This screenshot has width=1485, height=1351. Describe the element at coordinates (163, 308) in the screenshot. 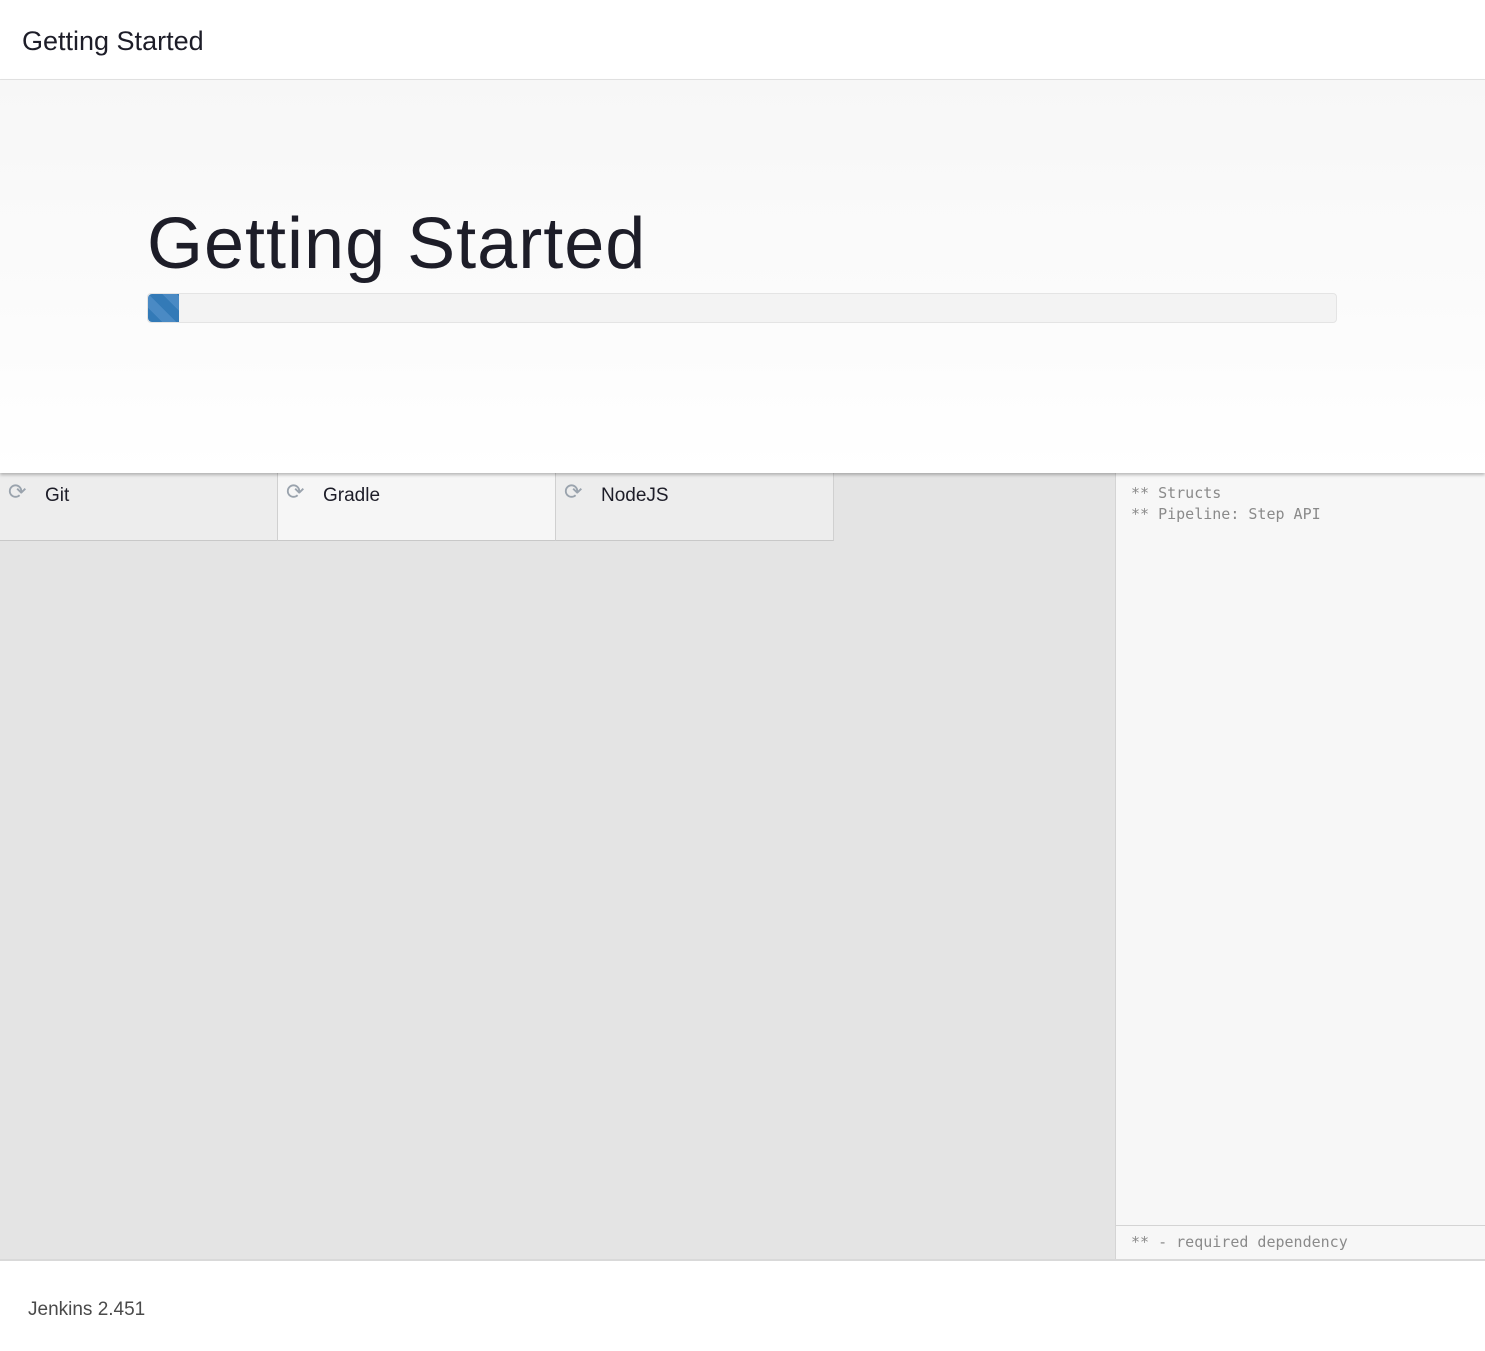

I see `install-progress-fill` at that location.